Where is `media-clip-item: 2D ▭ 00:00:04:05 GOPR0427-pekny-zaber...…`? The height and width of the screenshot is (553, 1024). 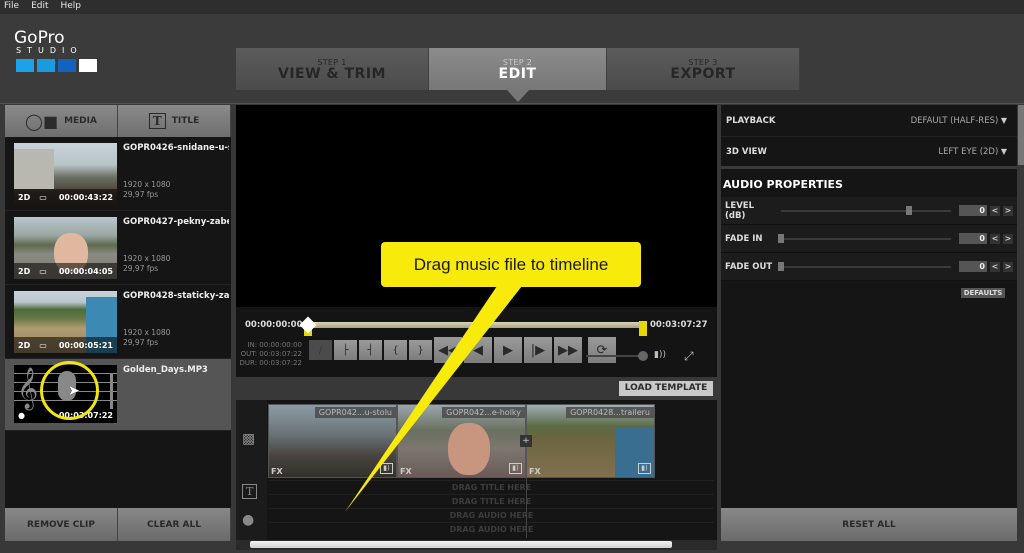
media-clip-item: 2D ▭ 00:00:04:05 GOPR0427-pekny-zaber...… is located at coordinates (118, 248).